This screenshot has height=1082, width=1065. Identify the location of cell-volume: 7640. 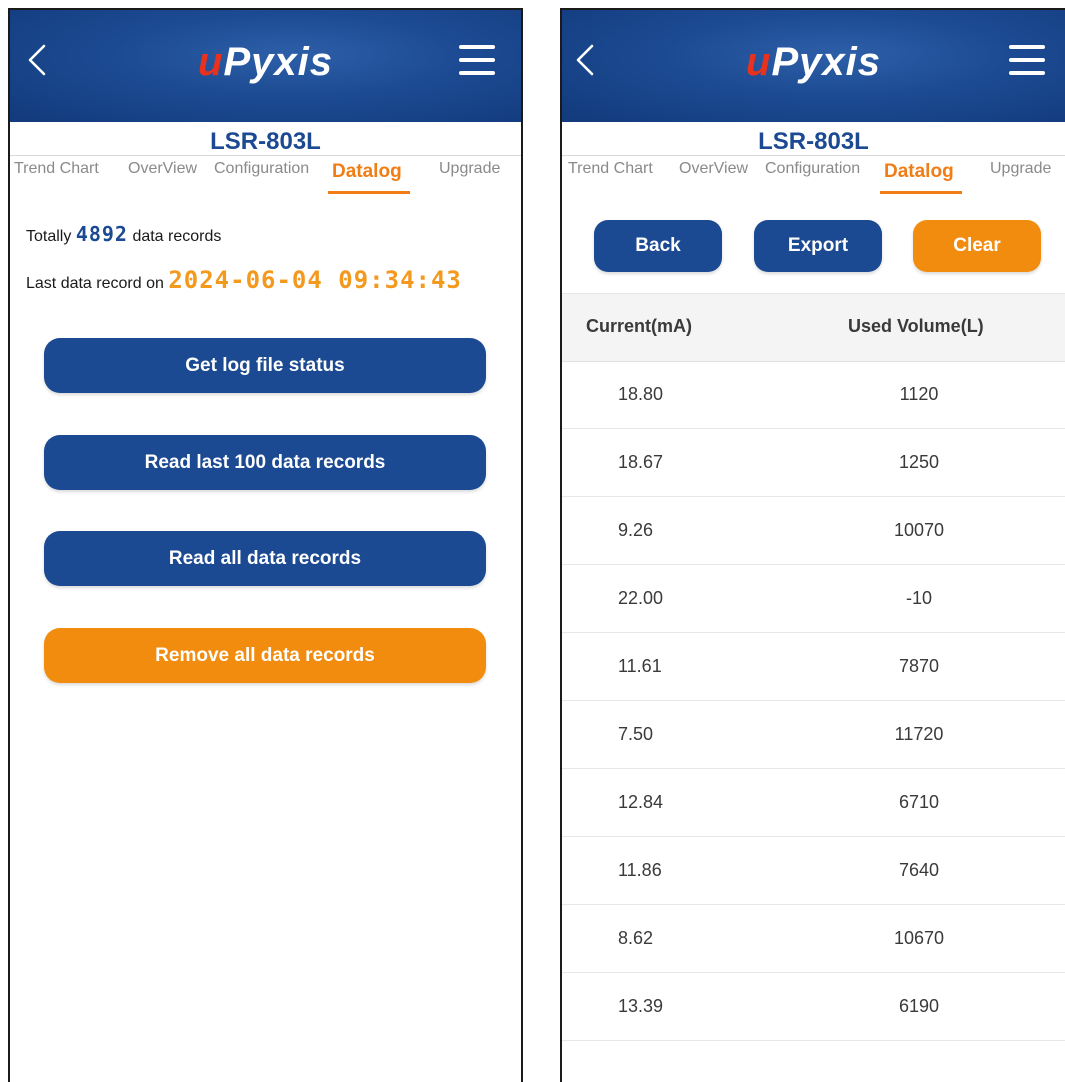
(919, 870).